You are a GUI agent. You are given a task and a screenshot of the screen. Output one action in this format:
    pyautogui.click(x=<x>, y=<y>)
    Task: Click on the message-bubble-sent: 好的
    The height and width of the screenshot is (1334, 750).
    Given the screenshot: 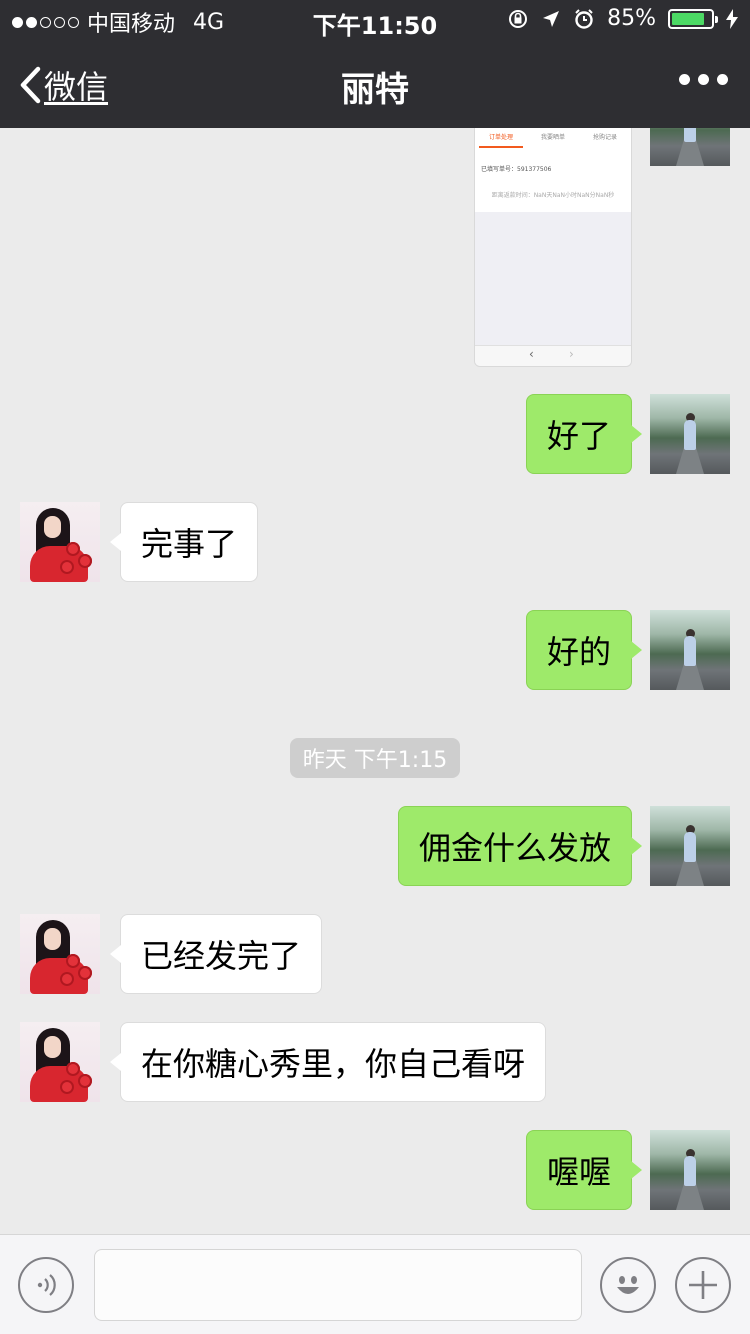 What is the action you would take?
    pyautogui.click(x=584, y=650)
    